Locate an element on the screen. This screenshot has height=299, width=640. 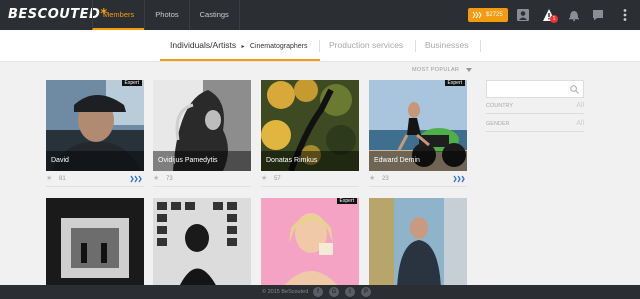
google-plus-icon: G is located at coordinates (334, 292).